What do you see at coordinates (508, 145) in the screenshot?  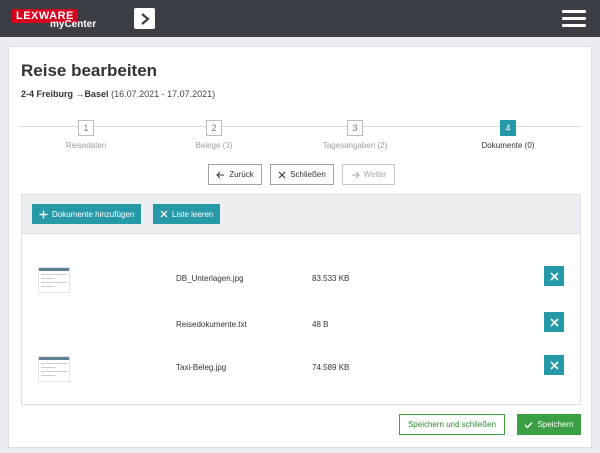 I see `step-label: Dokumente (0)` at bounding box center [508, 145].